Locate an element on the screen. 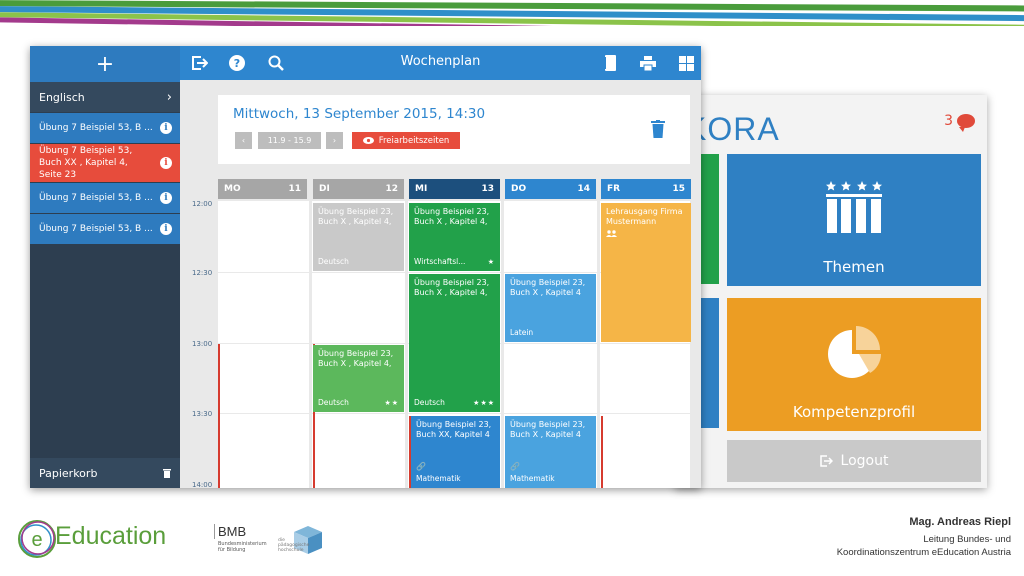 This screenshot has width=1024, height=576. papierkorb-button: Papierkorb is located at coordinates (105, 473).